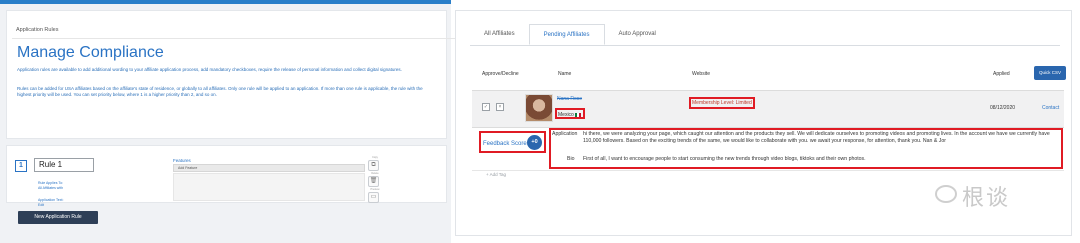 This screenshot has height=243, width=1080. I want to click on rule-applies-to: Rule Applies To: All Affiliates with, so click(50, 185).